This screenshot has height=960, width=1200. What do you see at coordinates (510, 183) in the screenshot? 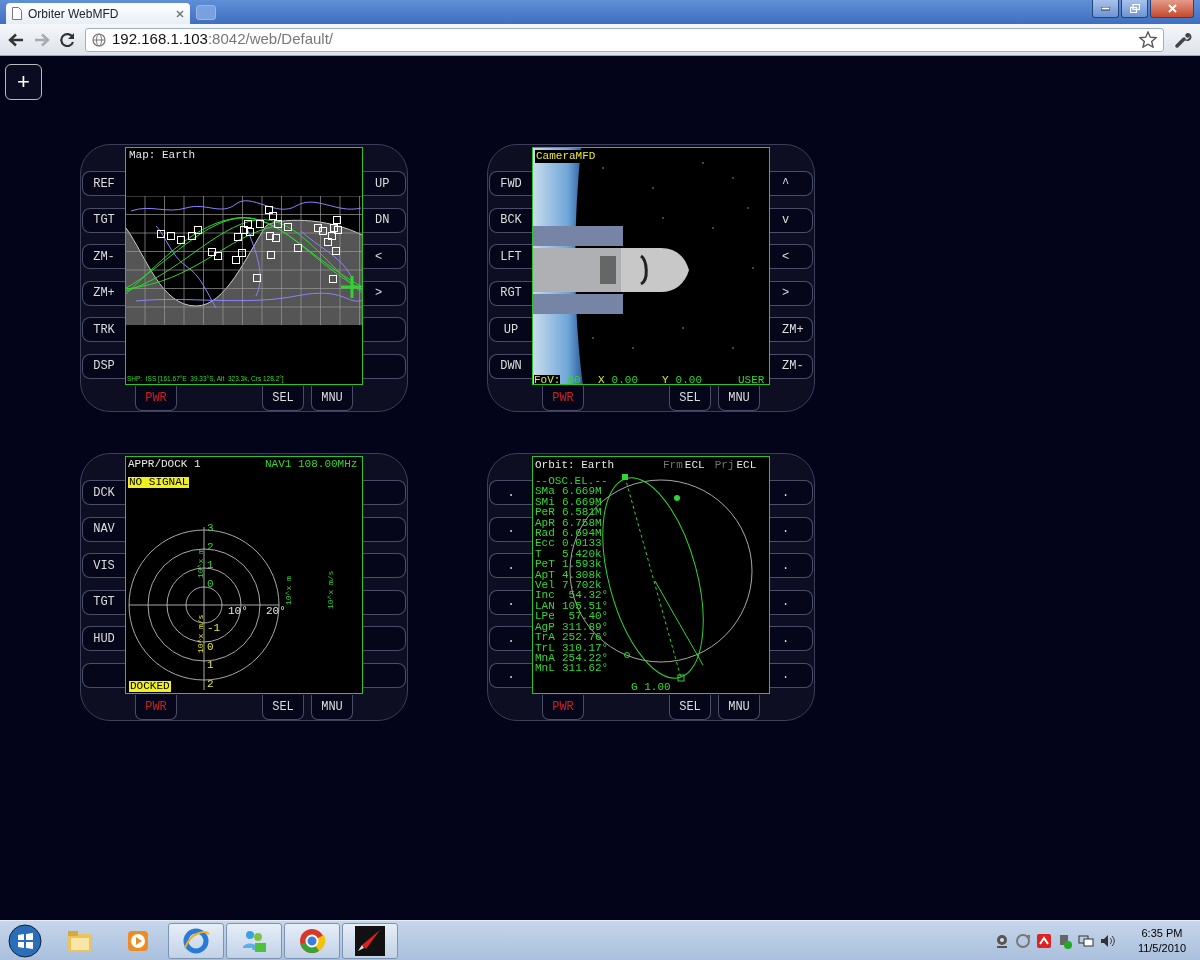
I see `mfd-side-button: FWD` at bounding box center [510, 183].